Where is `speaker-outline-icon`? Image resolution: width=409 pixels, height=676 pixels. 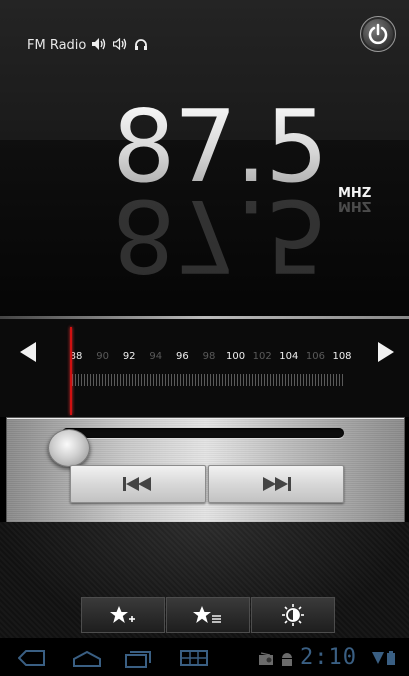
speaker-outline-icon is located at coordinates (120, 45).